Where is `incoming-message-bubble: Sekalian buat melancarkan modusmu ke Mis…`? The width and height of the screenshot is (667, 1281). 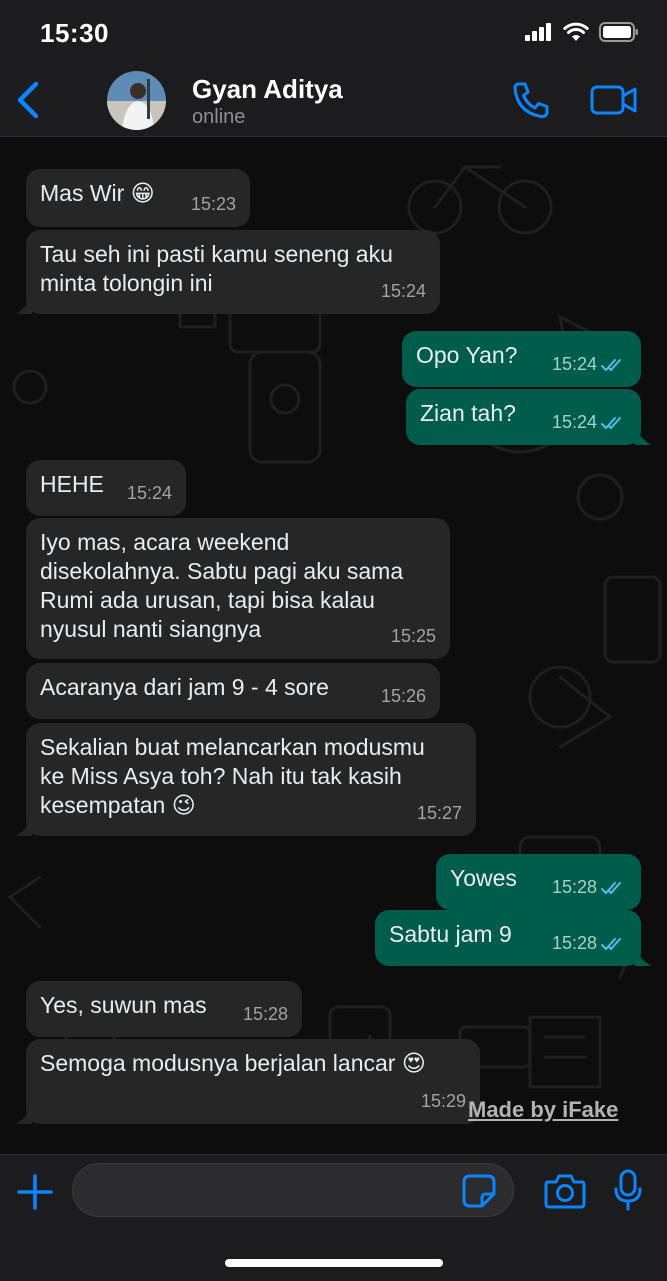 incoming-message-bubble: Sekalian buat melancarkan modusmu ke Mis… is located at coordinates (246, 779).